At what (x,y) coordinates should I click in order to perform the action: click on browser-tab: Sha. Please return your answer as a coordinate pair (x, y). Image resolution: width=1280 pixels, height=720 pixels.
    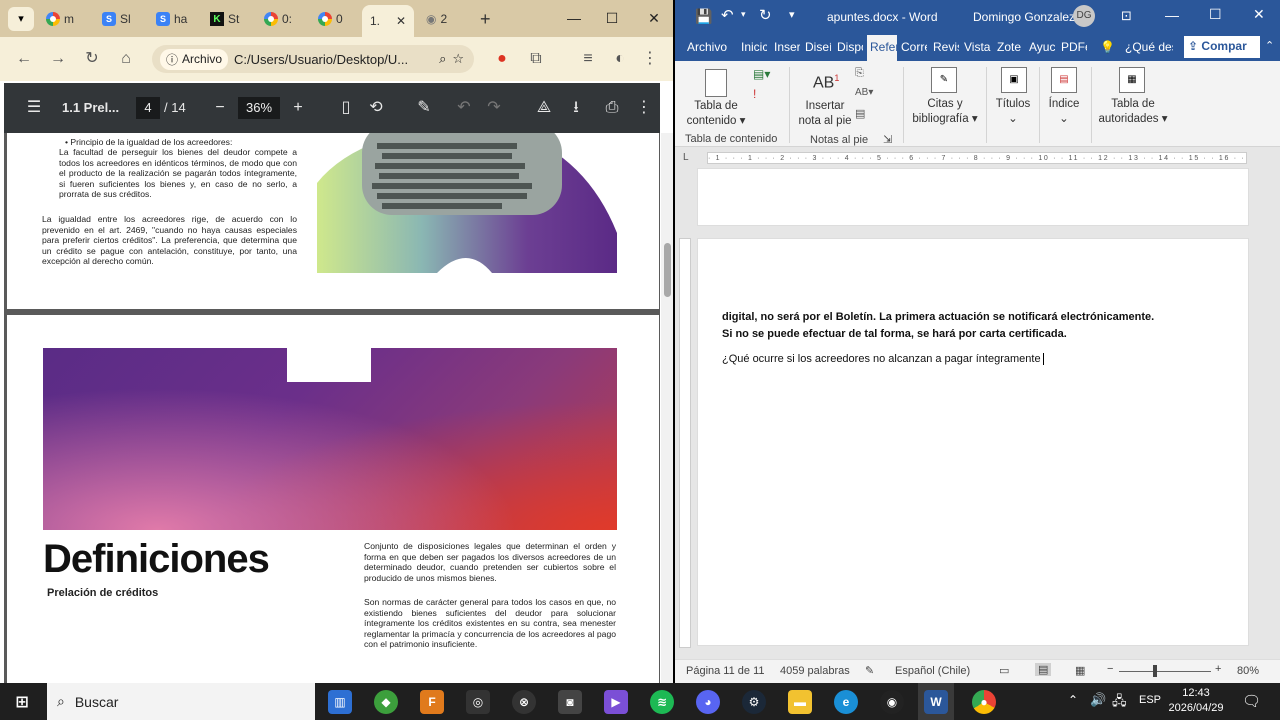
    Looking at the image, I should click on (168, 19).